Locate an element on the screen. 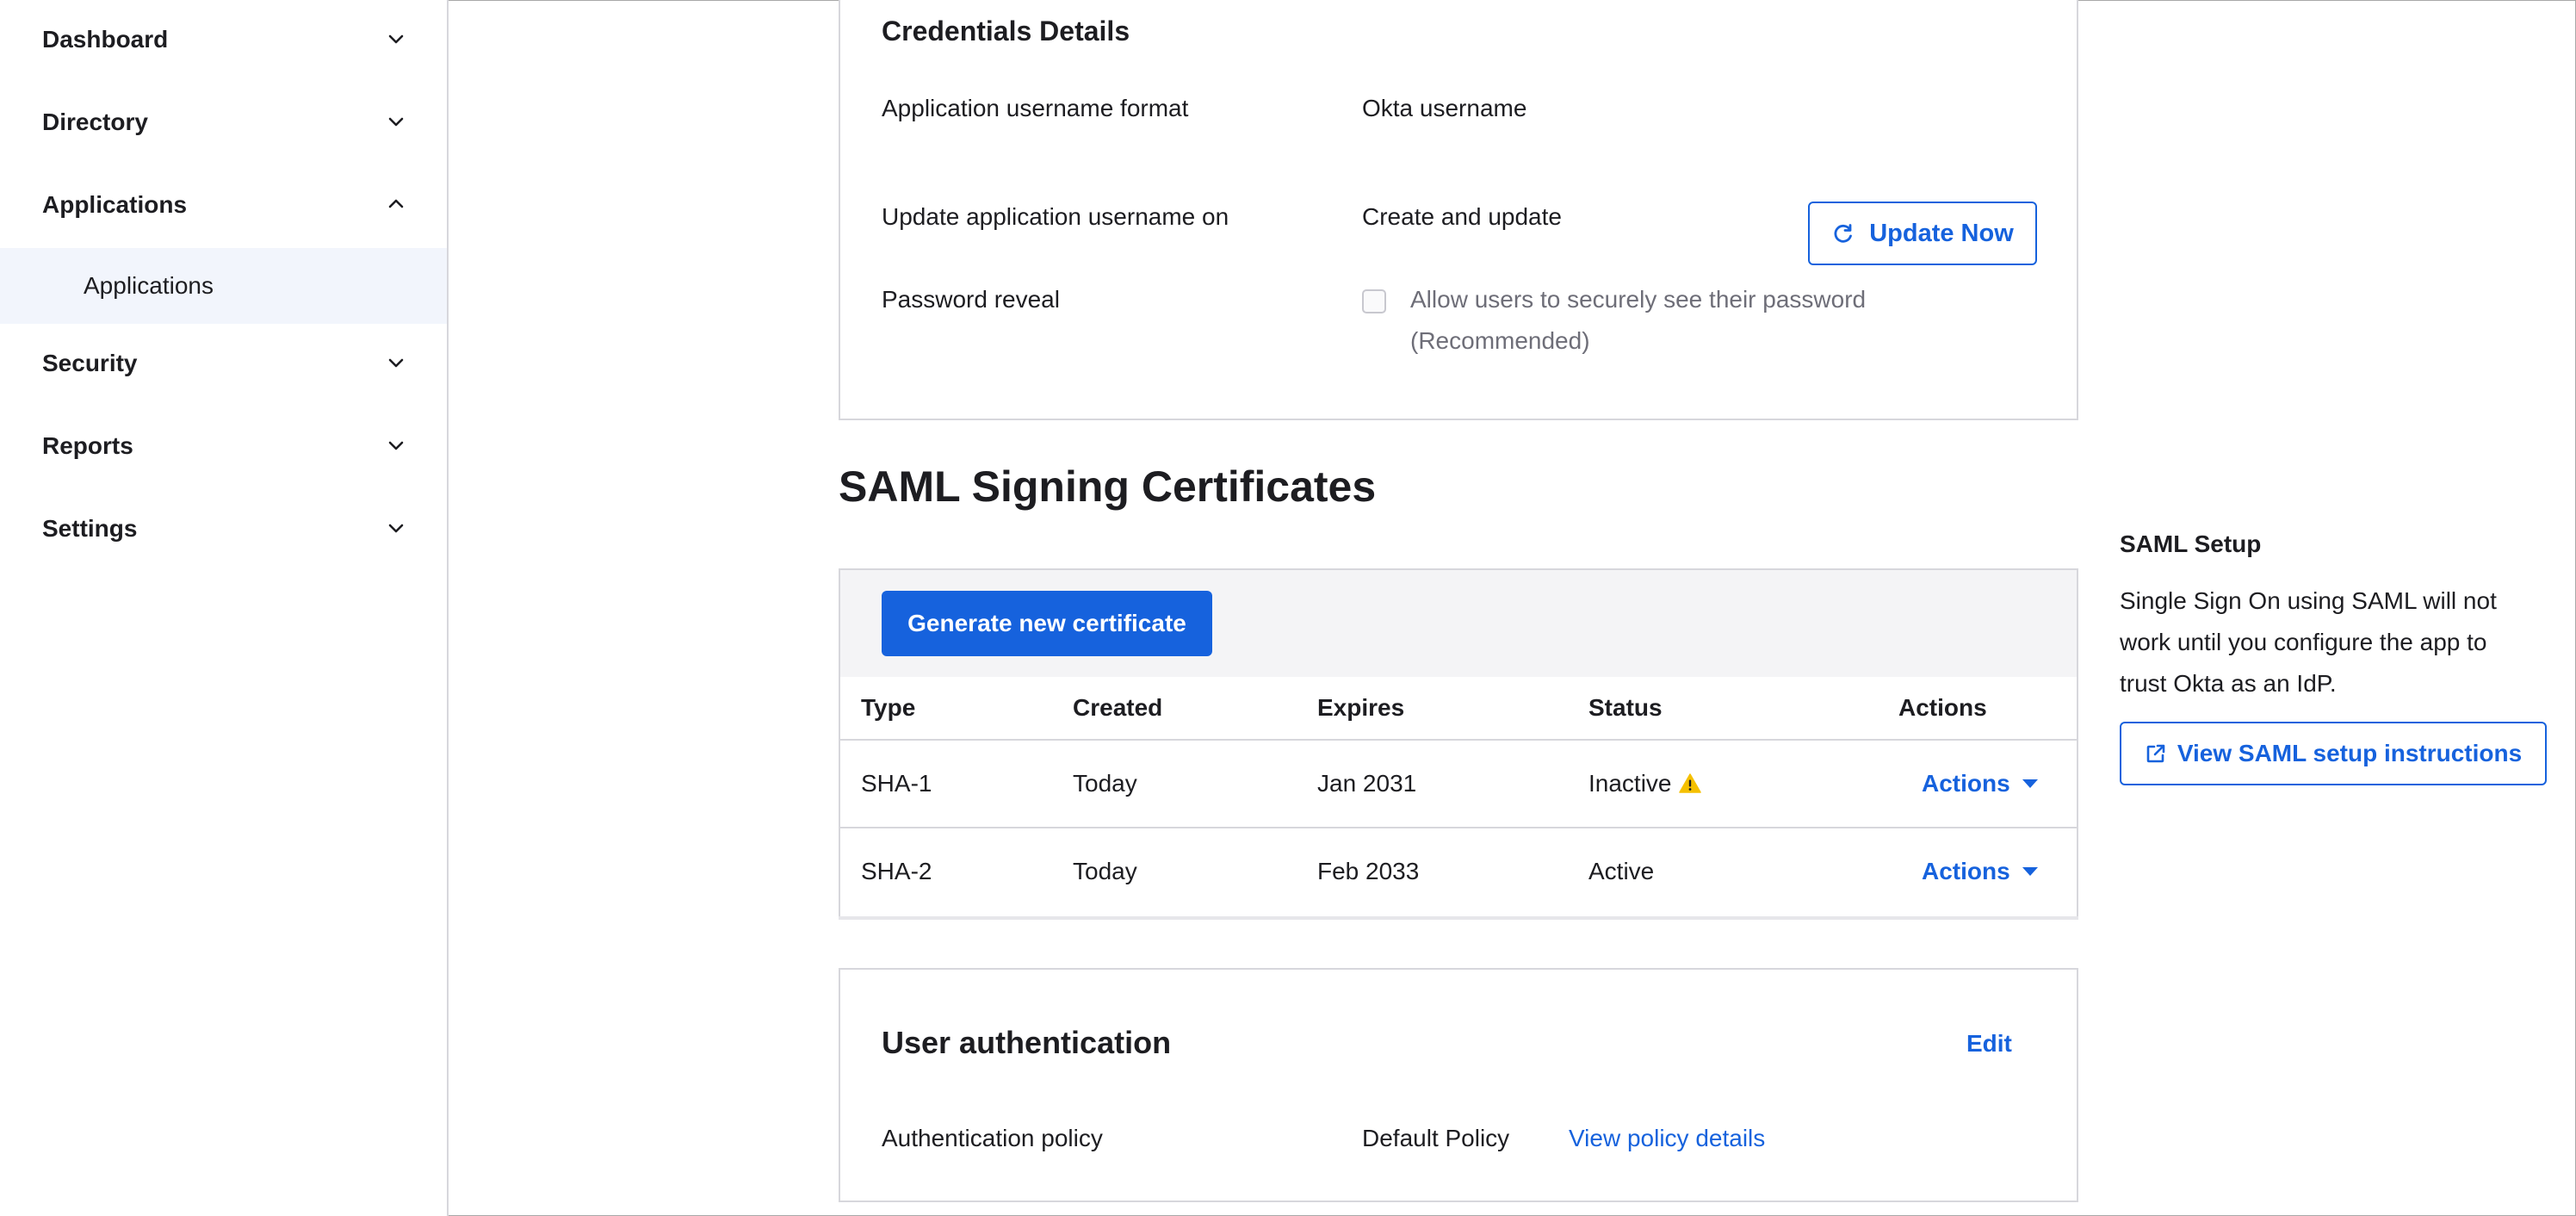  sidebar-item-label: Dashboard is located at coordinates (106, 39).